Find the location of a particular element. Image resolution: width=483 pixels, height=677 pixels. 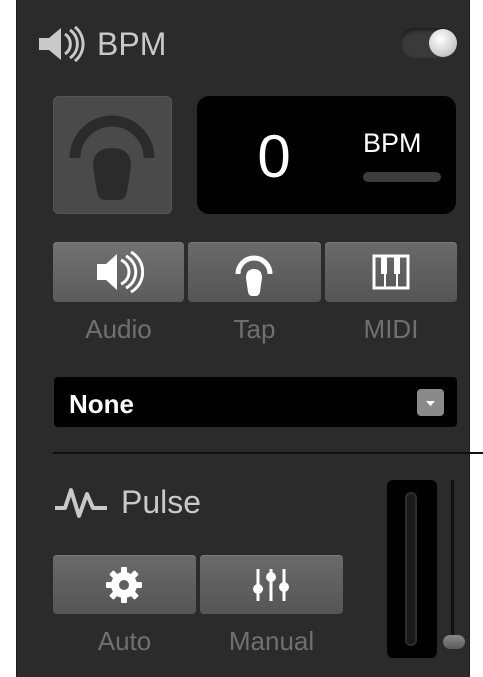

bpm-value: 0 is located at coordinates (274, 156).